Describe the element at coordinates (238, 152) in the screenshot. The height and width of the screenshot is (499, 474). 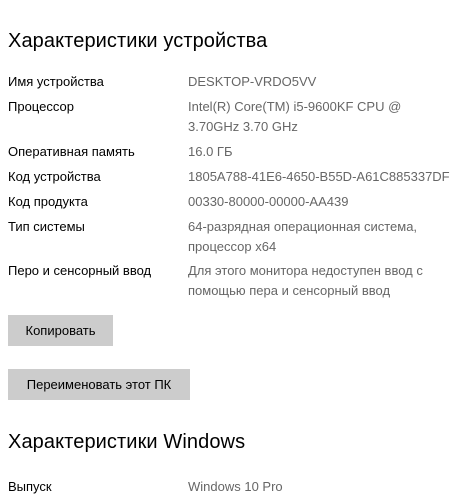
I see `spec-row-ram: Оперативная память 16.0 ГБ` at that location.